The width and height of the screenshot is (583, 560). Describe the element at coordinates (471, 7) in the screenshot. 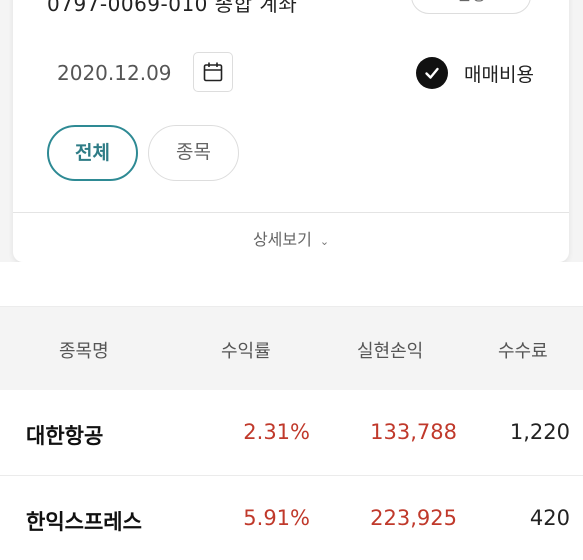

I see `account-change-button: 변경` at that location.